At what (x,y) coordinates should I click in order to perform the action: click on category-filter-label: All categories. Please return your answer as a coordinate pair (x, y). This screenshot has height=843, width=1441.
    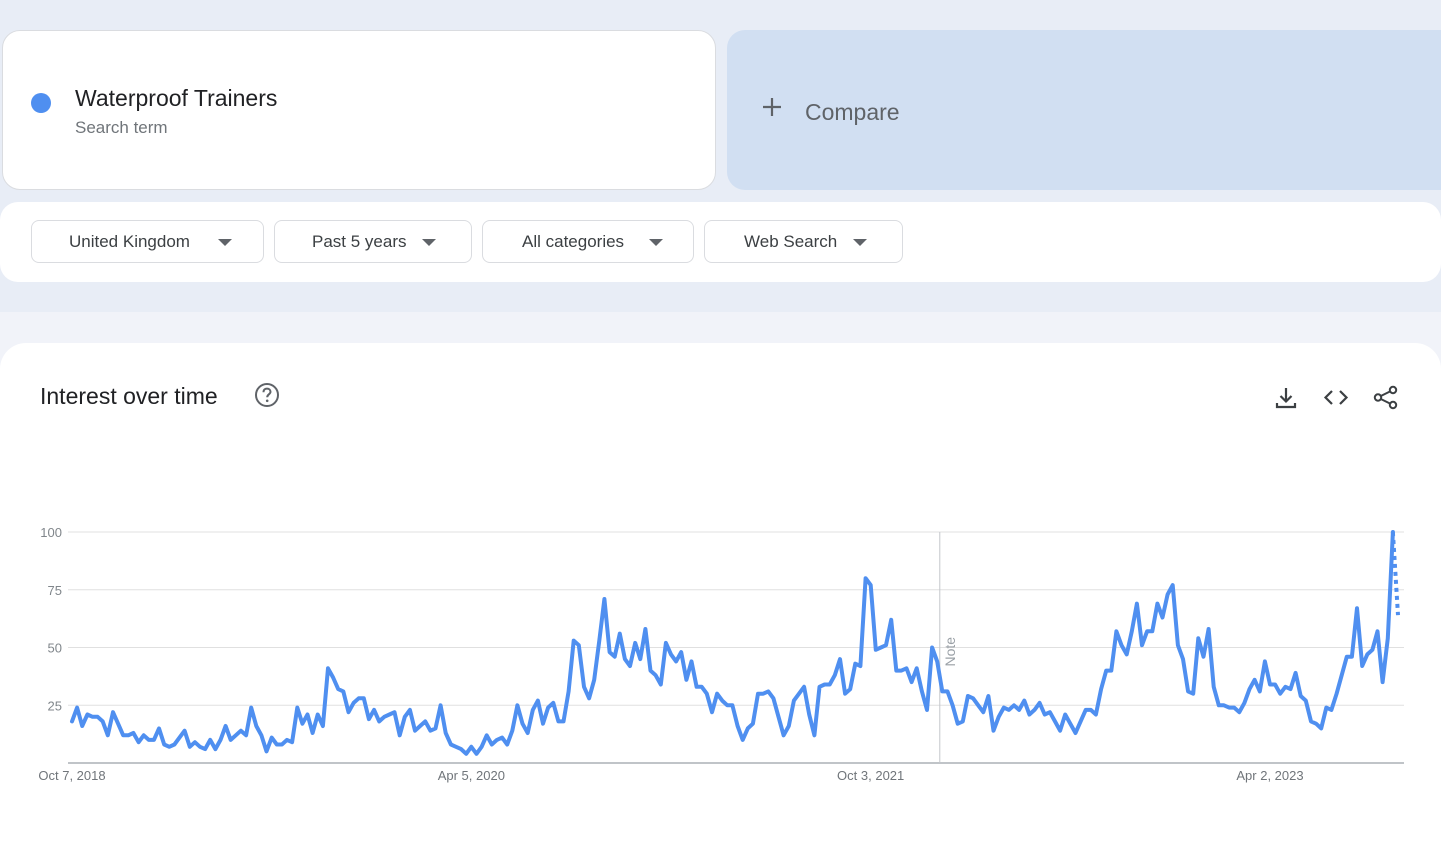
    Looking at the image, I should click on (573, 241).